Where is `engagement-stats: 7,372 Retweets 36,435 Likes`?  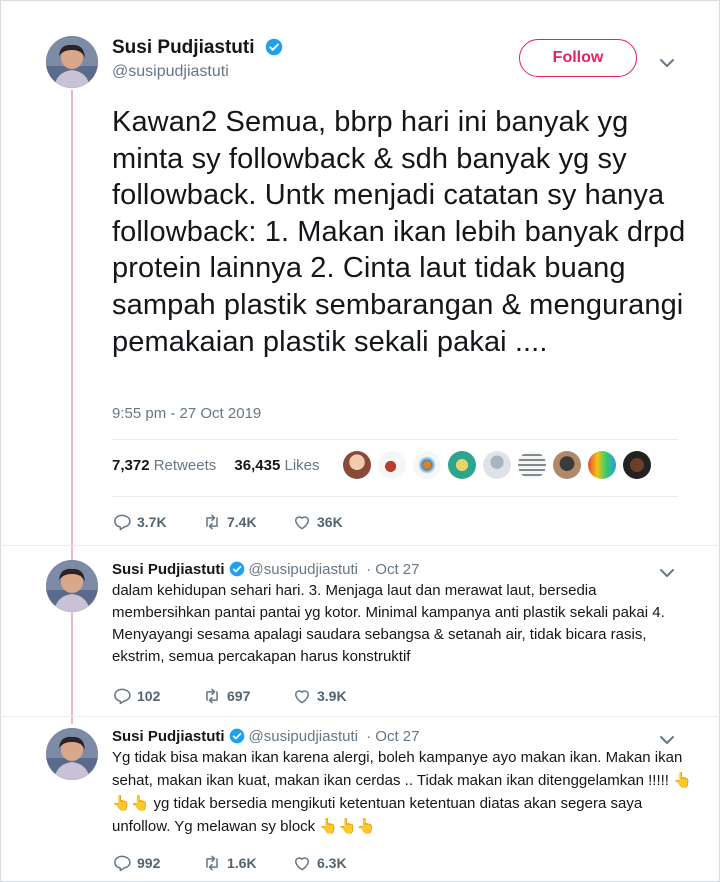
engagement-stats: 7,372 Retweets 36,435 Likes is located at coordinates (216, 465).